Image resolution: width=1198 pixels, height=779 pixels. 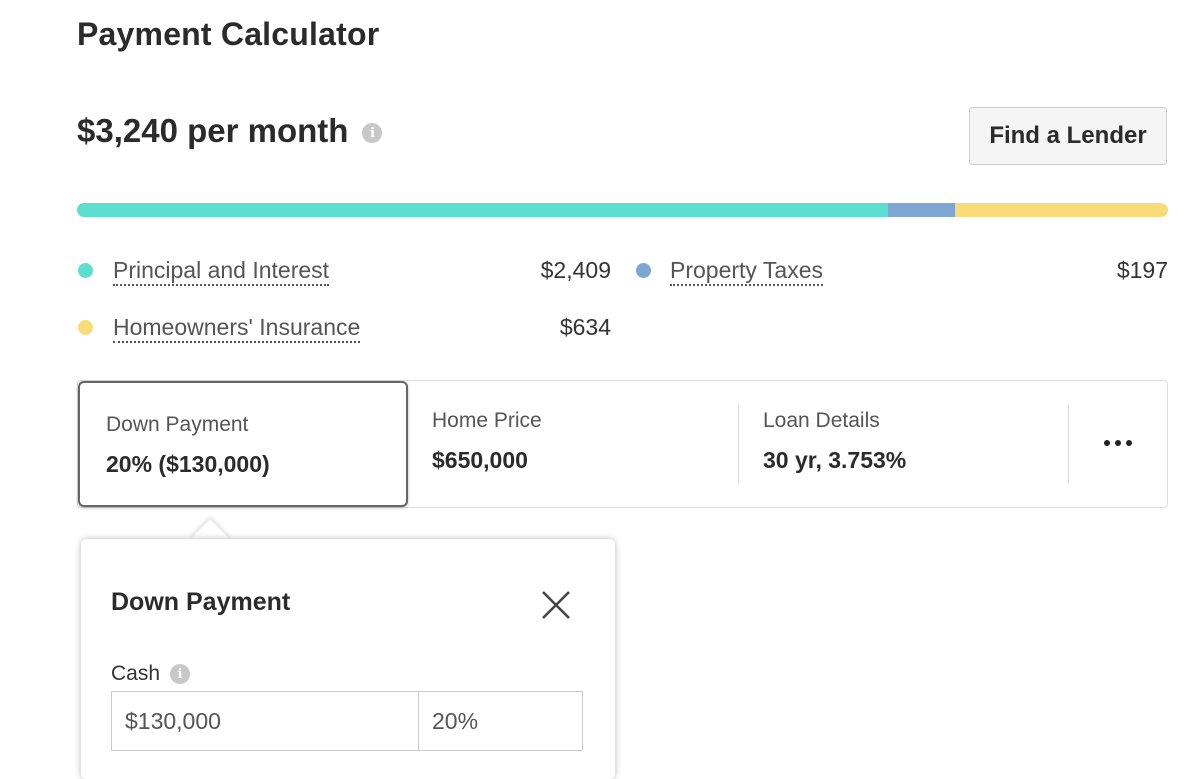 I want to click on loan-details-value: 30 yr, 3.753%, so click(x=835, y=460).